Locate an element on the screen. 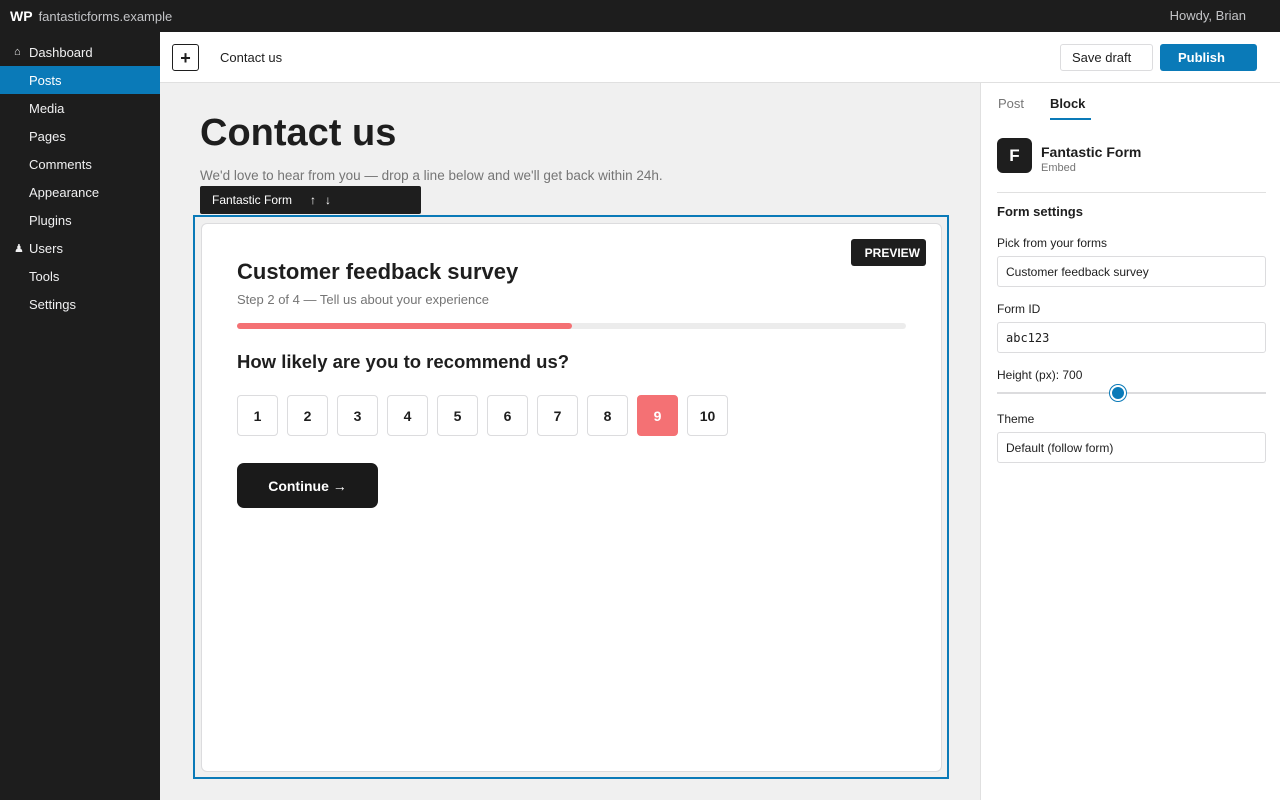 The image size is (1280, 800). home-icon: ⌂ is located at coordinates (17, 52).